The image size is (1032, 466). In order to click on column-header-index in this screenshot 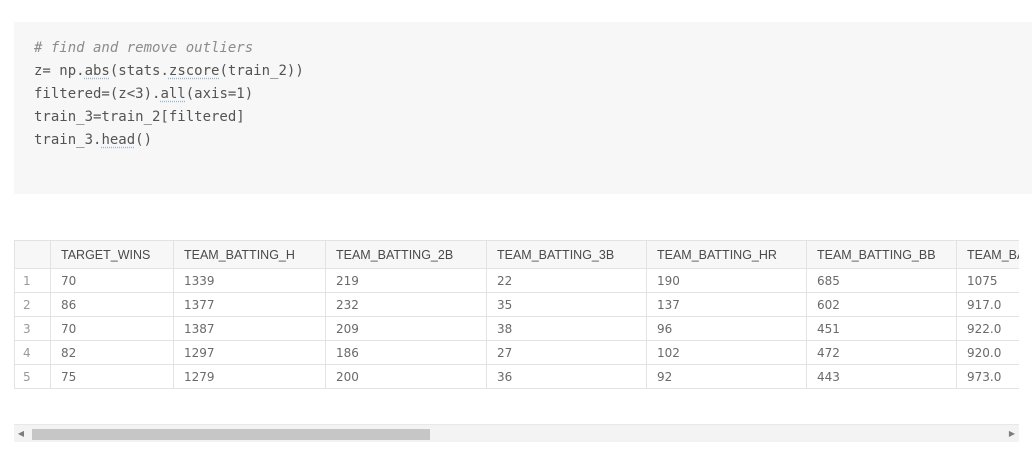, I will do `click(32, 254)`.